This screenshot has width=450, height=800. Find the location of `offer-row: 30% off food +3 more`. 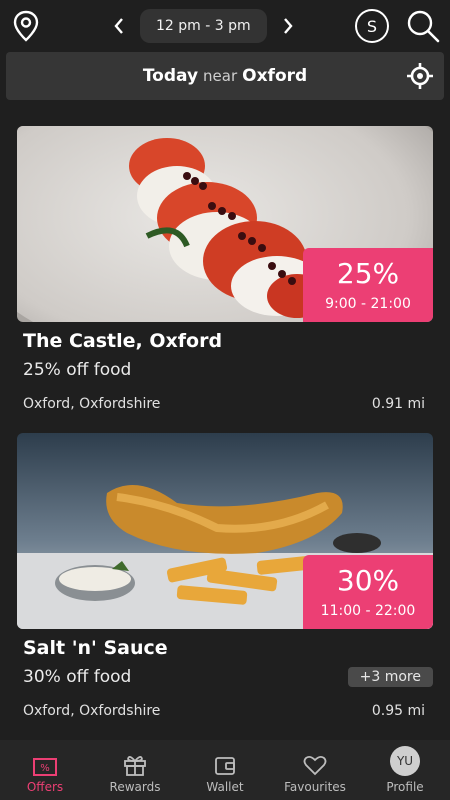

offer-row: 30% off food +3 more is located at coordinates (225, 677).